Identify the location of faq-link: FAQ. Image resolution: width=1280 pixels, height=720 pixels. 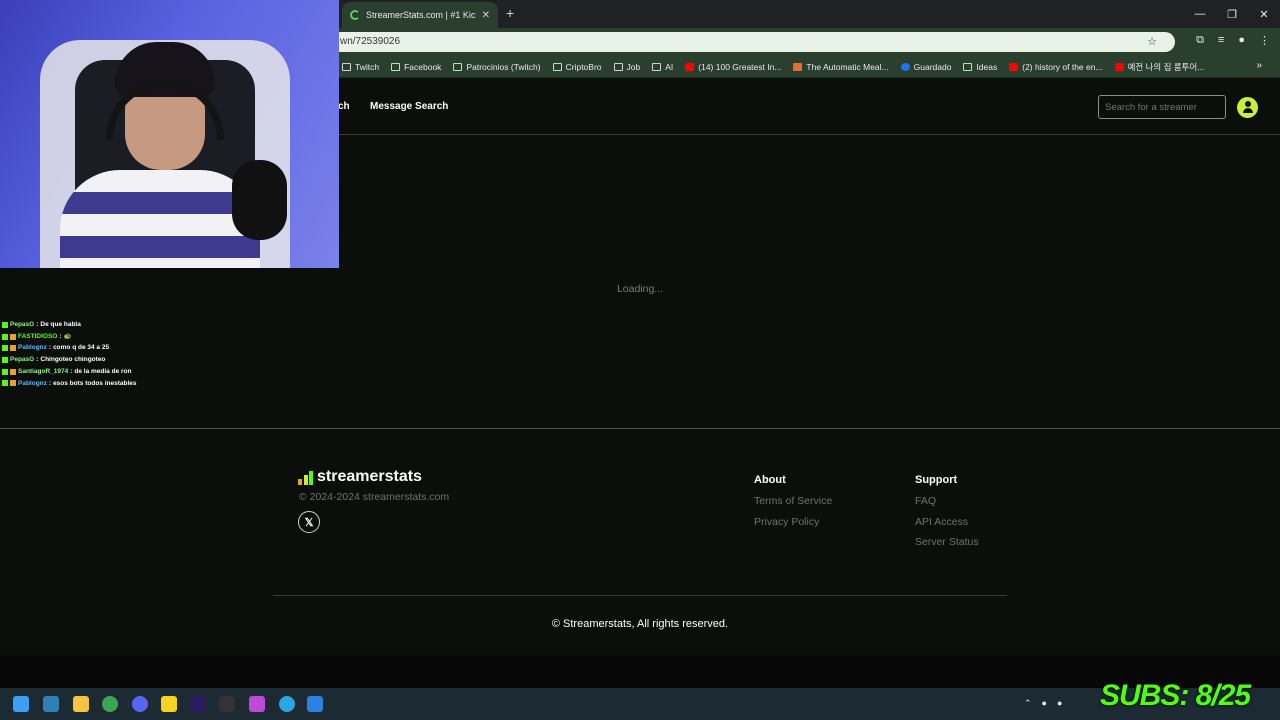
(947, 501).